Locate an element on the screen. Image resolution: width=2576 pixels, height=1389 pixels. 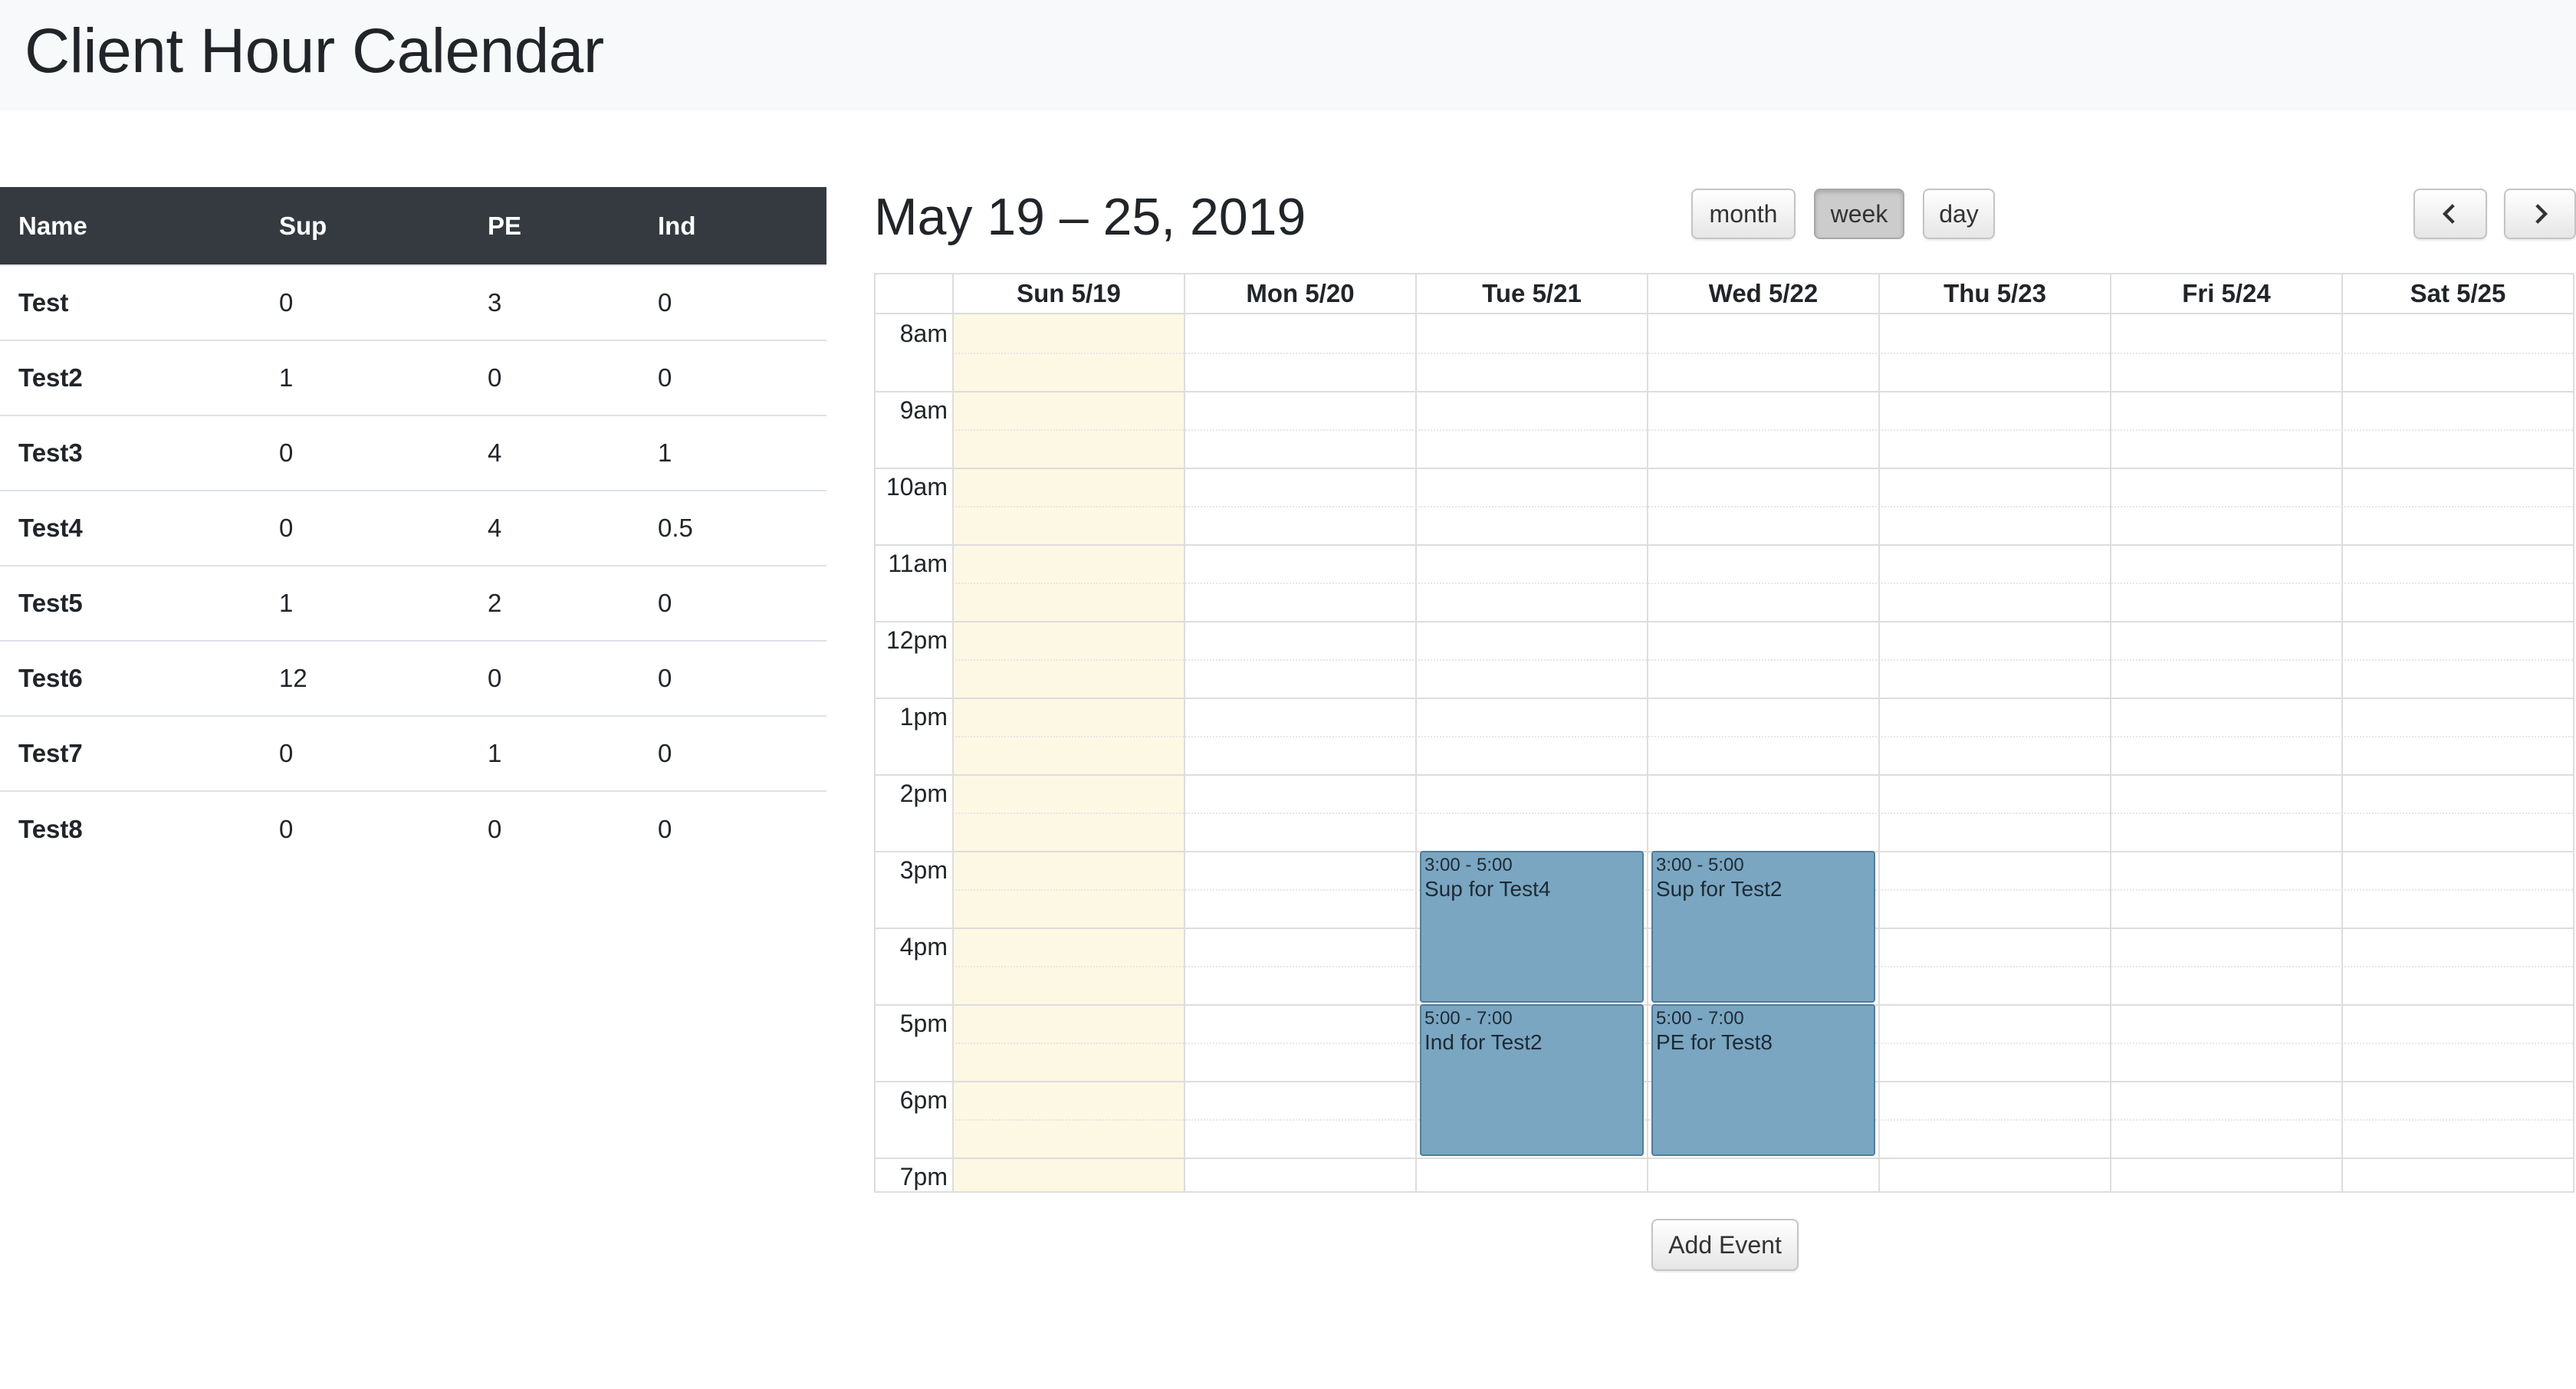
calendar-range-title: May 19 – 25, 2019 is located at coordinates (1090, 217).